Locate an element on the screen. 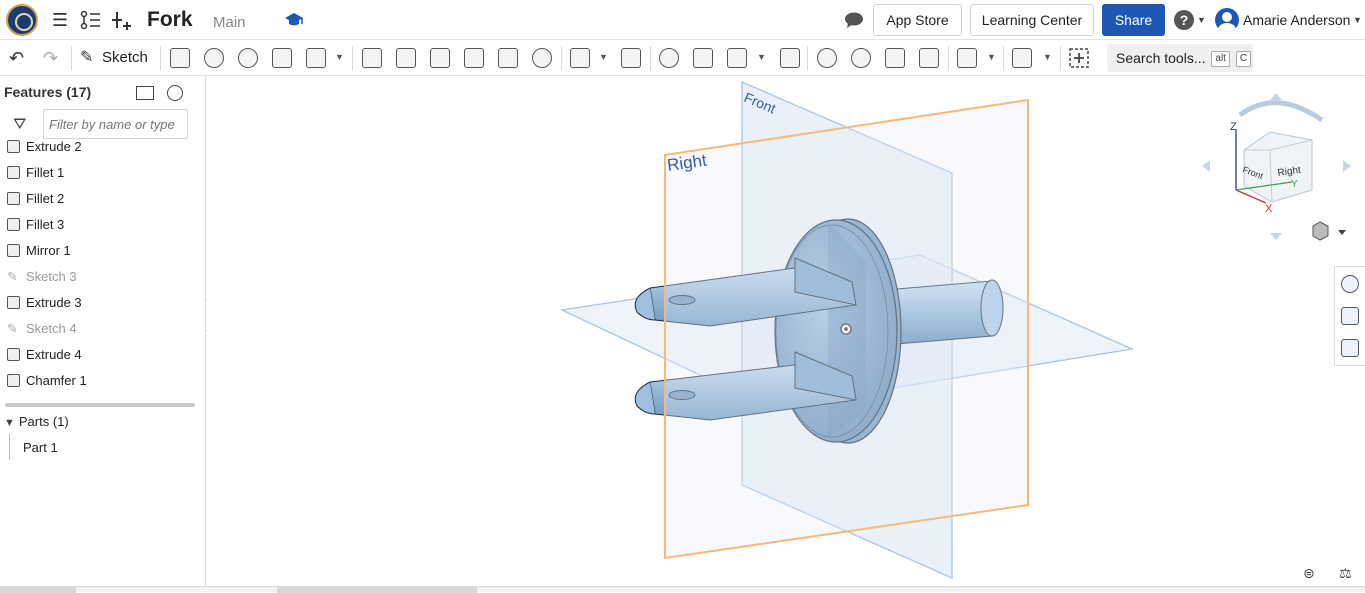  plane-caret-icon: ▼ is located at coordinates (991, 57).